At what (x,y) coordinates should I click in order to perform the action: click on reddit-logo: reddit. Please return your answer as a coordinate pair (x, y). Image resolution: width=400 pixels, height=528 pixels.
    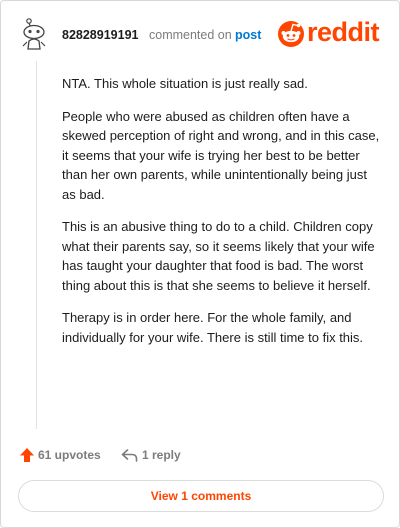
    Looking at the image, I should click on (331, 33).